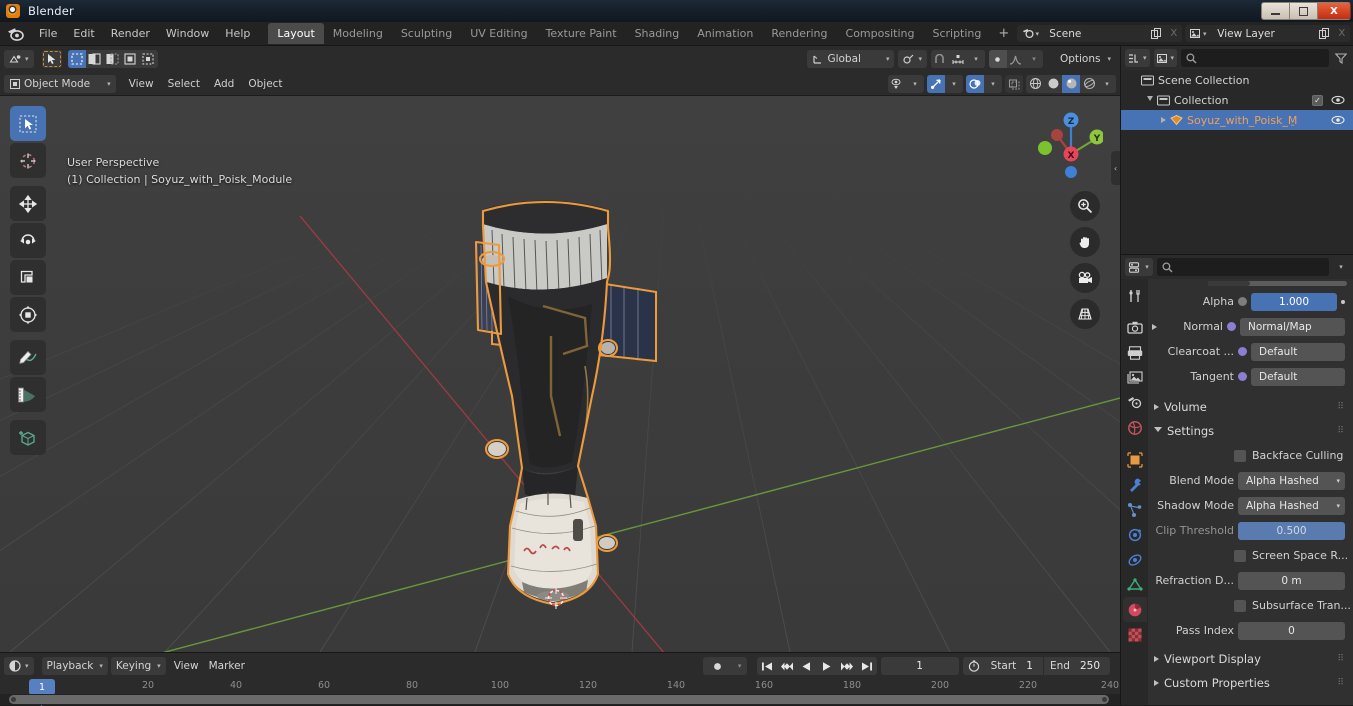 The height and width of the screenshot is (706, 1353). I want to click on properties-search-input, so click(1243, 267).